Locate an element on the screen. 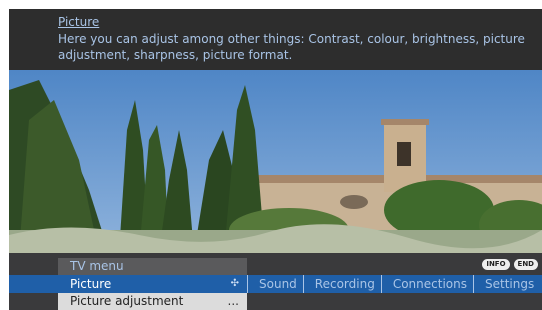 This screenshot has height=310, width=542. tab-settings: Settings is located at coordinates (506, 284).